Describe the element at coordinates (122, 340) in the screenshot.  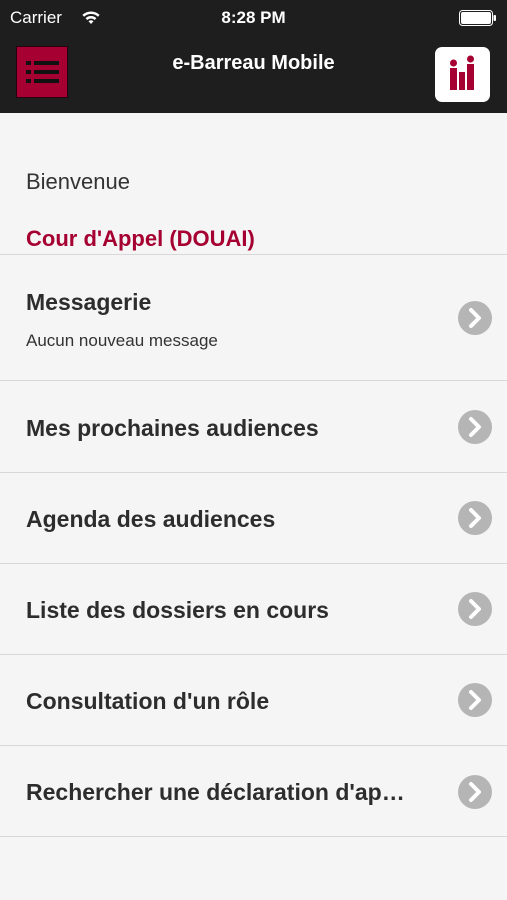
I see `menu-item-sublabel: Aucun nouveau message` at that location.